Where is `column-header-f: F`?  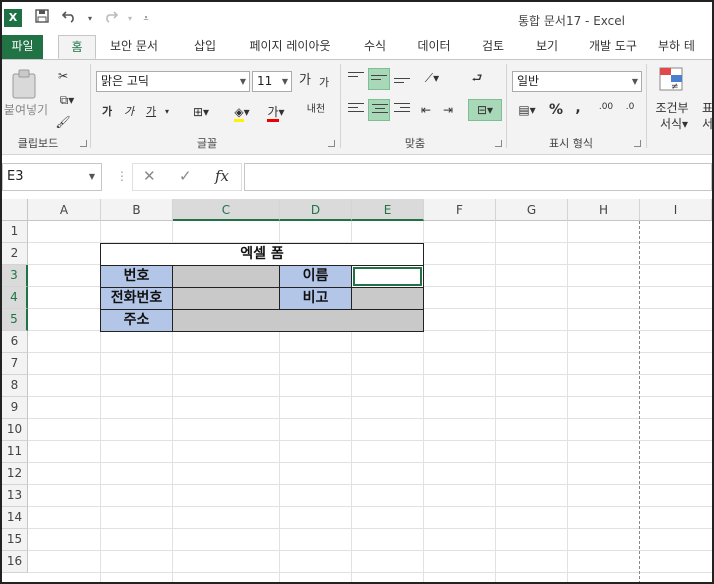
column-header-f: F is located at coordinates (460, 210).